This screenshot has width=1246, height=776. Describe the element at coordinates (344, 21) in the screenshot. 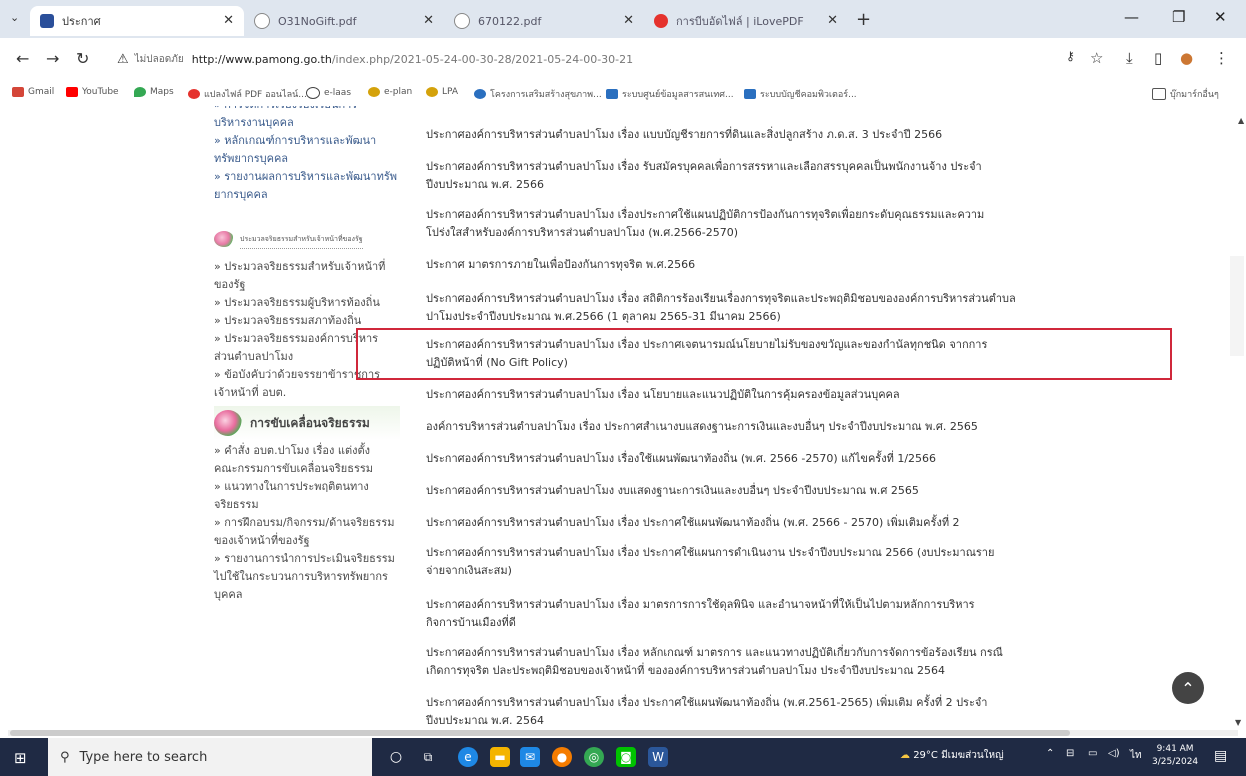

I see `tab-o31nogift: O31NoGift.pdf ✕` at that location.